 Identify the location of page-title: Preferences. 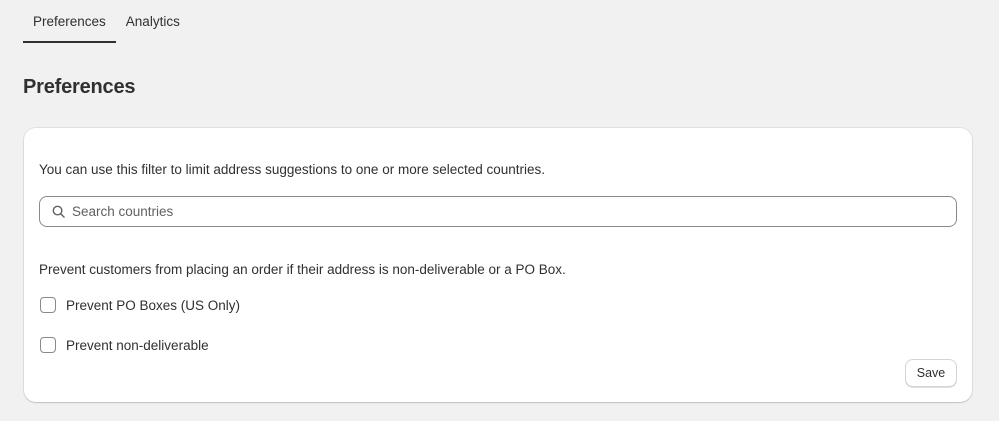
(79, 87).